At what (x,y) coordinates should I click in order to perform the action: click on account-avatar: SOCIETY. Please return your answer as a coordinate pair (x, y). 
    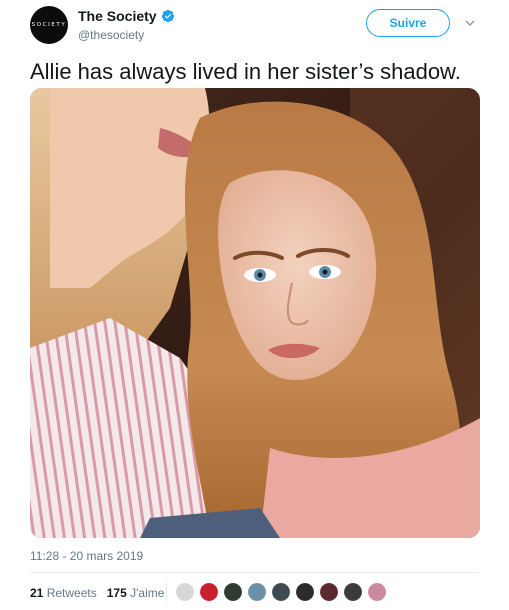
    Looking at the image, I should click on (49, 25).